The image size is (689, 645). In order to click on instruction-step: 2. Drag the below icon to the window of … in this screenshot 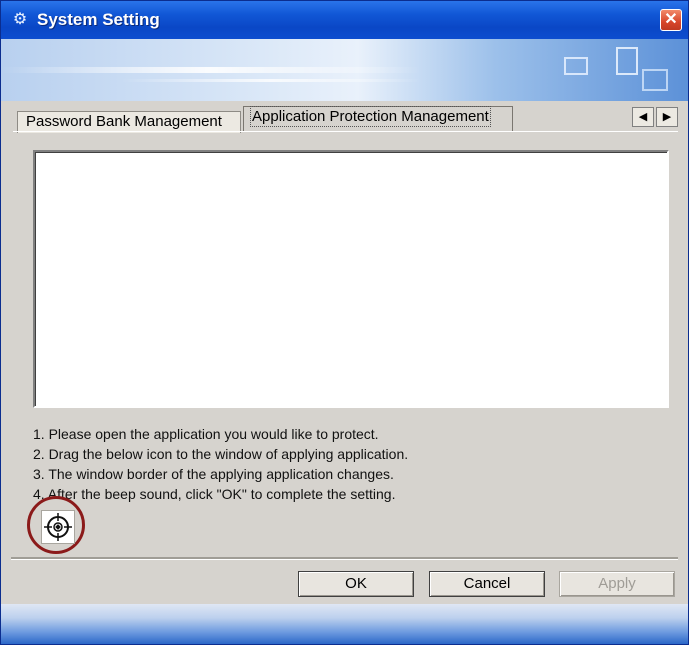, I will do `click(221, 454)`.